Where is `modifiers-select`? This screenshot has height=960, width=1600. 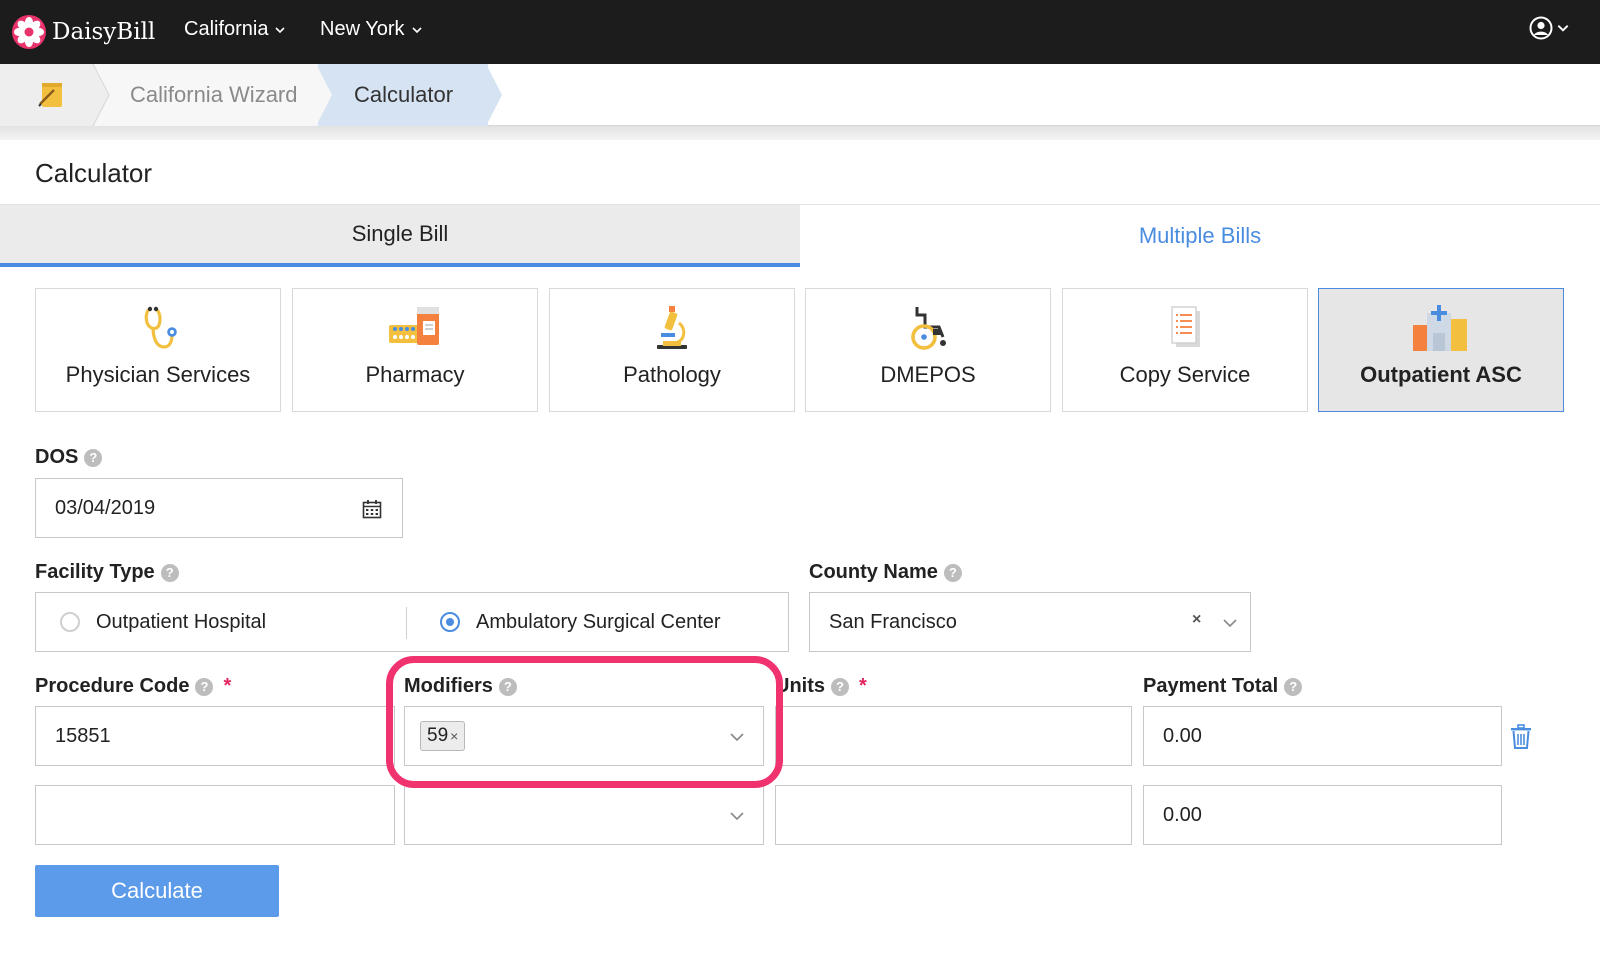 modifiers-select is located at coordinates (584, 815).